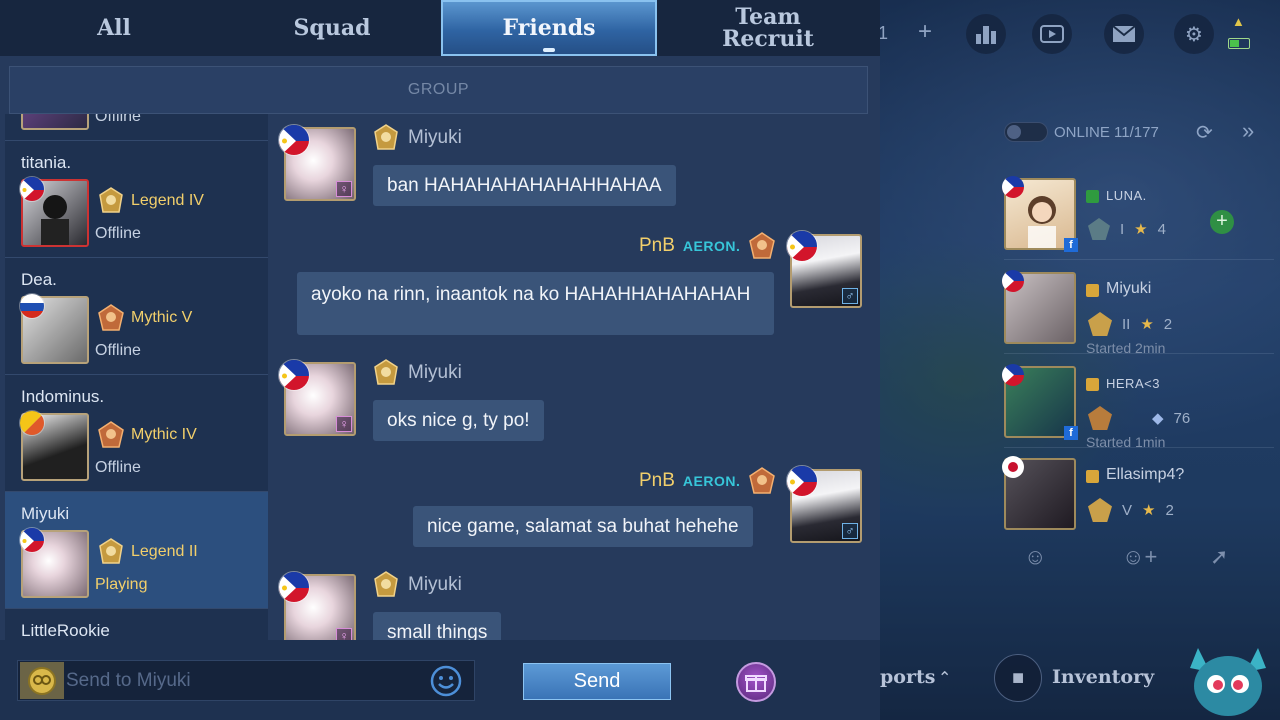  Describe the element at coordinates (768, 28) in the screenshot. I see `tab-team-recruit: Team Recruit` at that location.